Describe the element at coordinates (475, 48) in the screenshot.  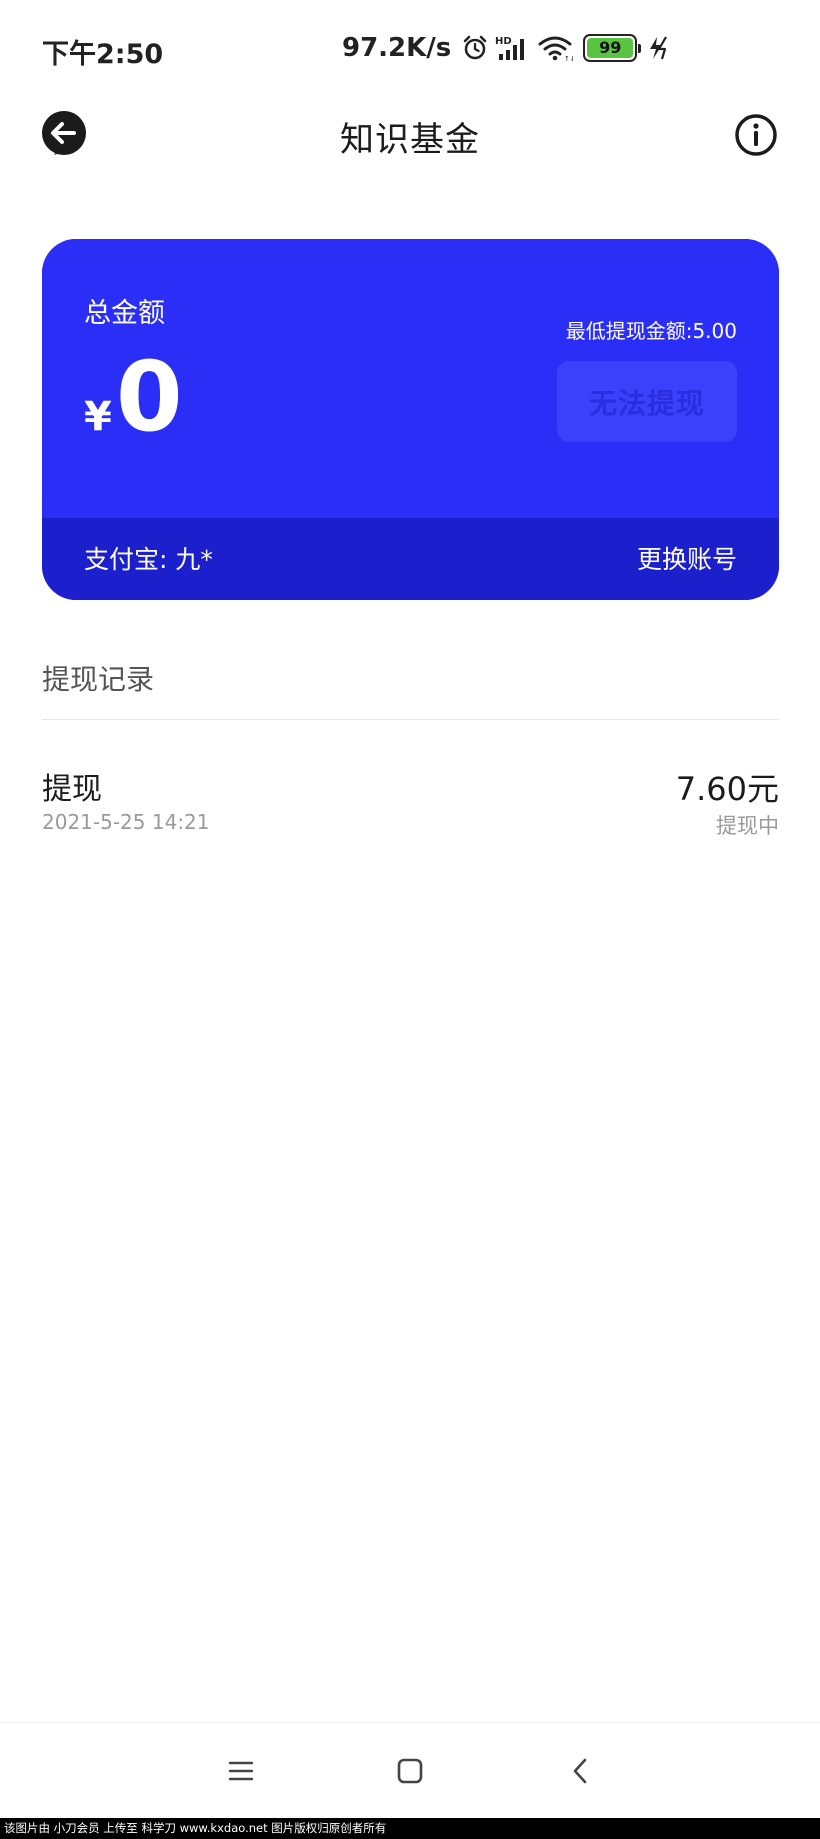
I see `alarm-icon` at that location.